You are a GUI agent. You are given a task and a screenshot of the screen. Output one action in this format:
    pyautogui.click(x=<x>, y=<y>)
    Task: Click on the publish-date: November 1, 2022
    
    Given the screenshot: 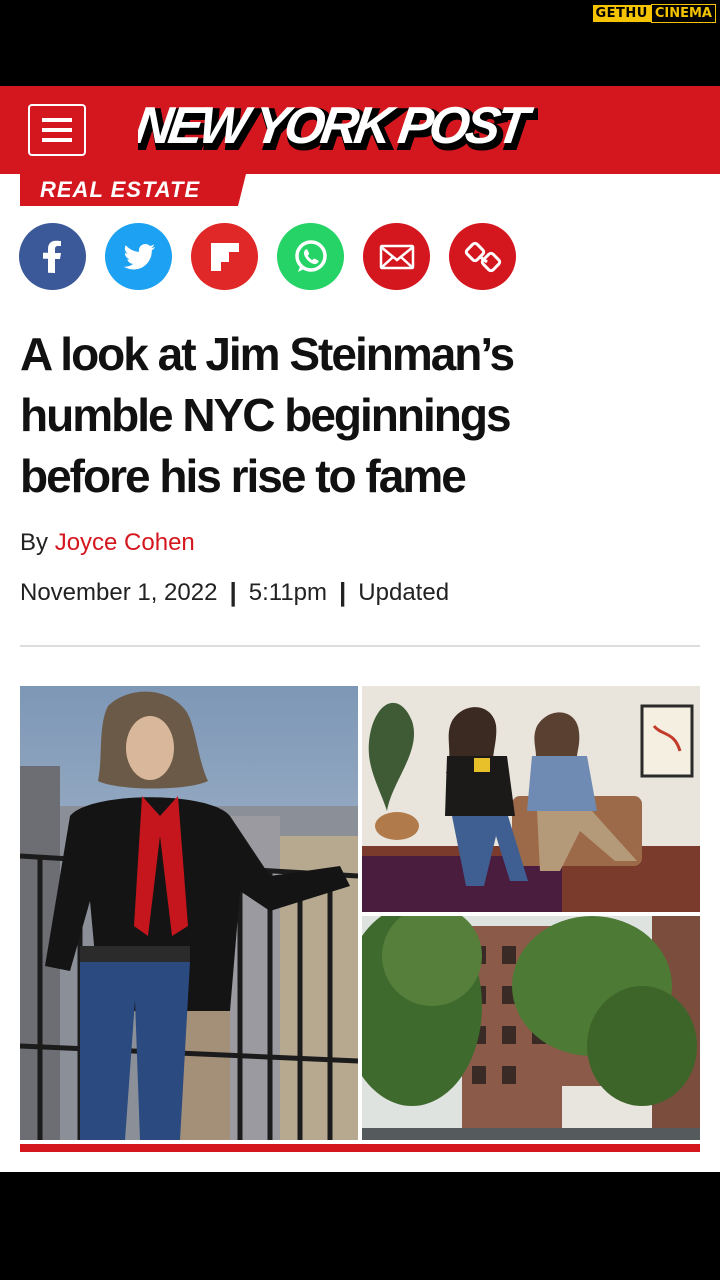 What is the action you would take?
    pyautogui.click(x=119, y=592)
    